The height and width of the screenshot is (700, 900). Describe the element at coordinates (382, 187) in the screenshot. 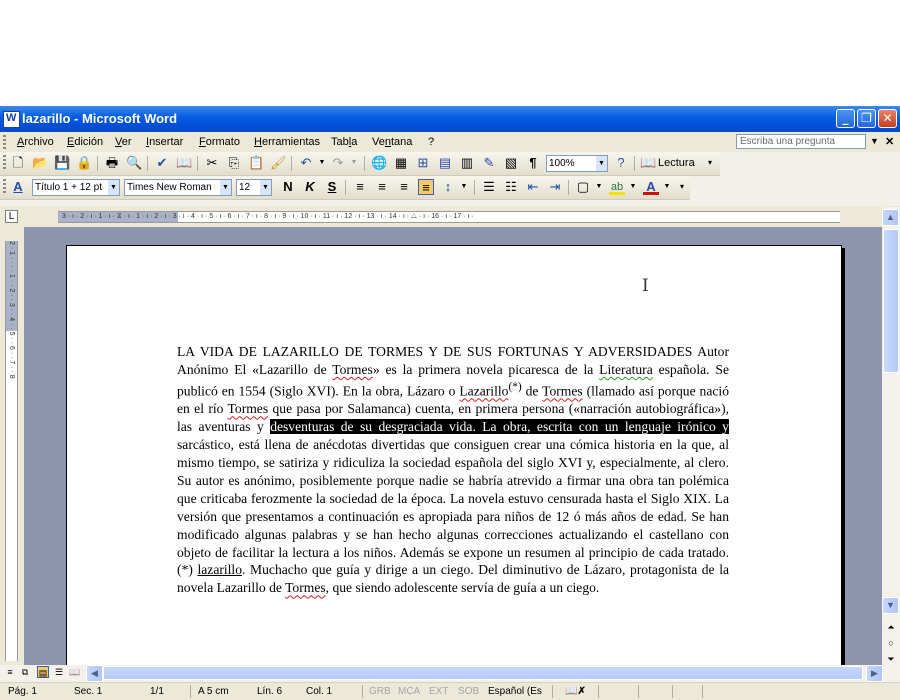

I see `align-center-icon: ≡` at that location.